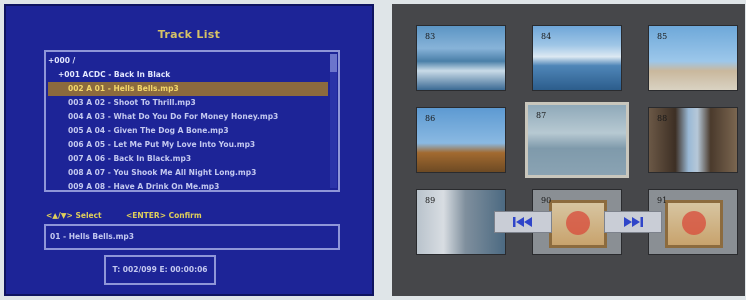 Image resolution: width=746 pixels, height=300 pixels. I want to click on photo-thumbnail: 86, so click(461, 140).